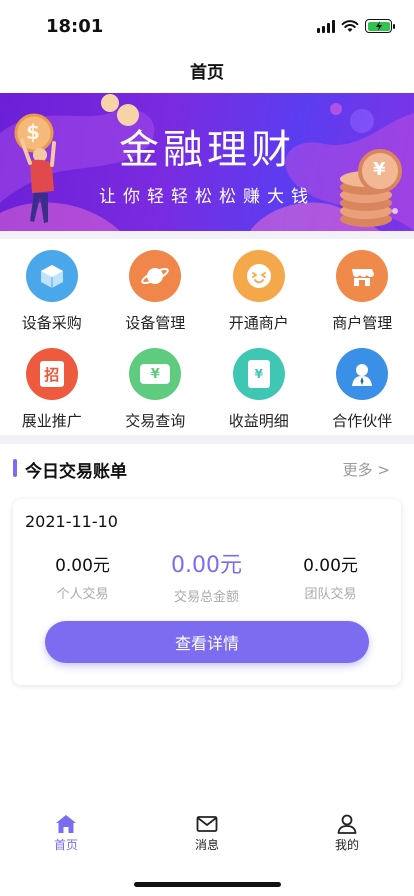  I want to click on menu-item-device-purchase: 设备采购, so click(52, 295).